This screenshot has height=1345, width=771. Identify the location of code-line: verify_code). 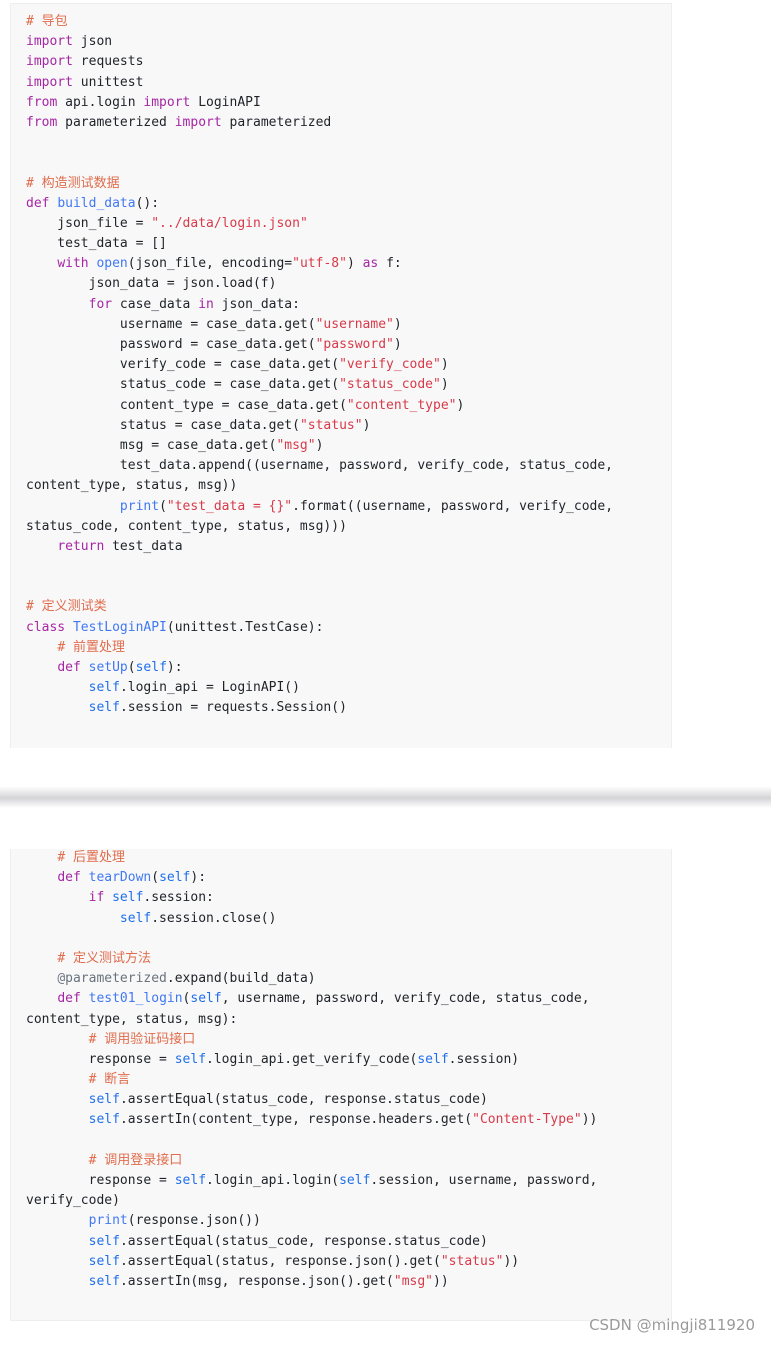
(73, 1201).